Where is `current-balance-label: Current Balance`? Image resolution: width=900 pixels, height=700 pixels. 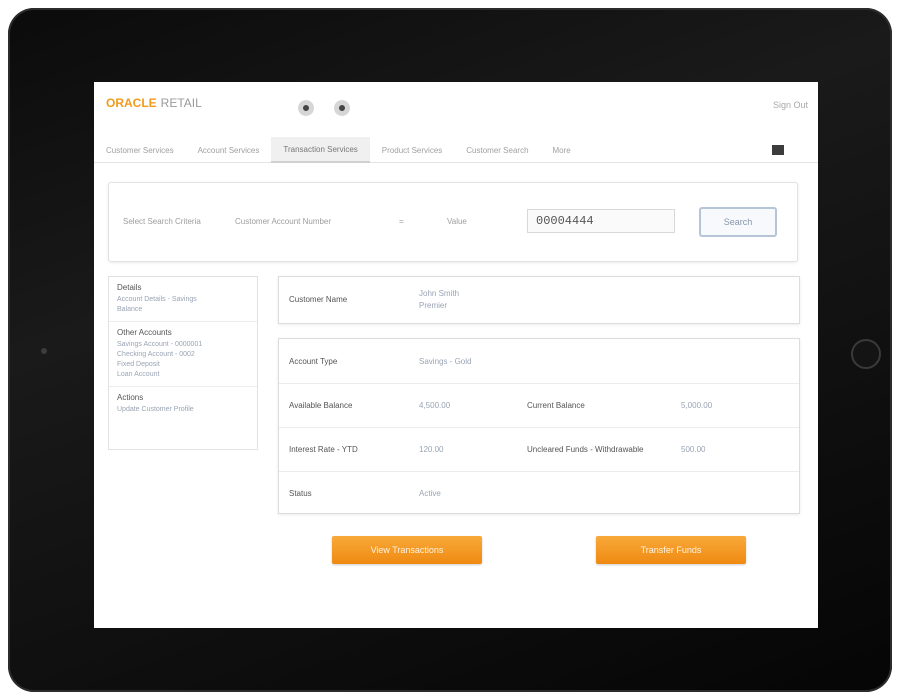
current-balance-label: Current Balance is located at coordinates (556, 405).